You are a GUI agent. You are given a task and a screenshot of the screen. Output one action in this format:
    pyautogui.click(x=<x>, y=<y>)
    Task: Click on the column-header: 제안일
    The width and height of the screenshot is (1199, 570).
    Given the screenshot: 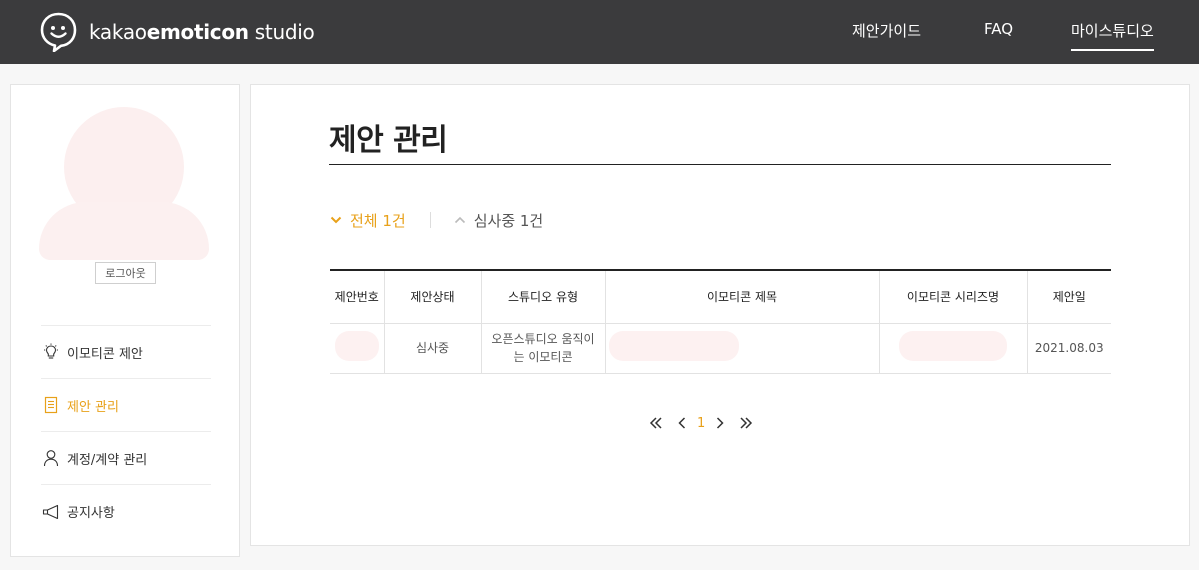 What is the action you would take?
    pyautogui.click(x=1068, y=296)
    